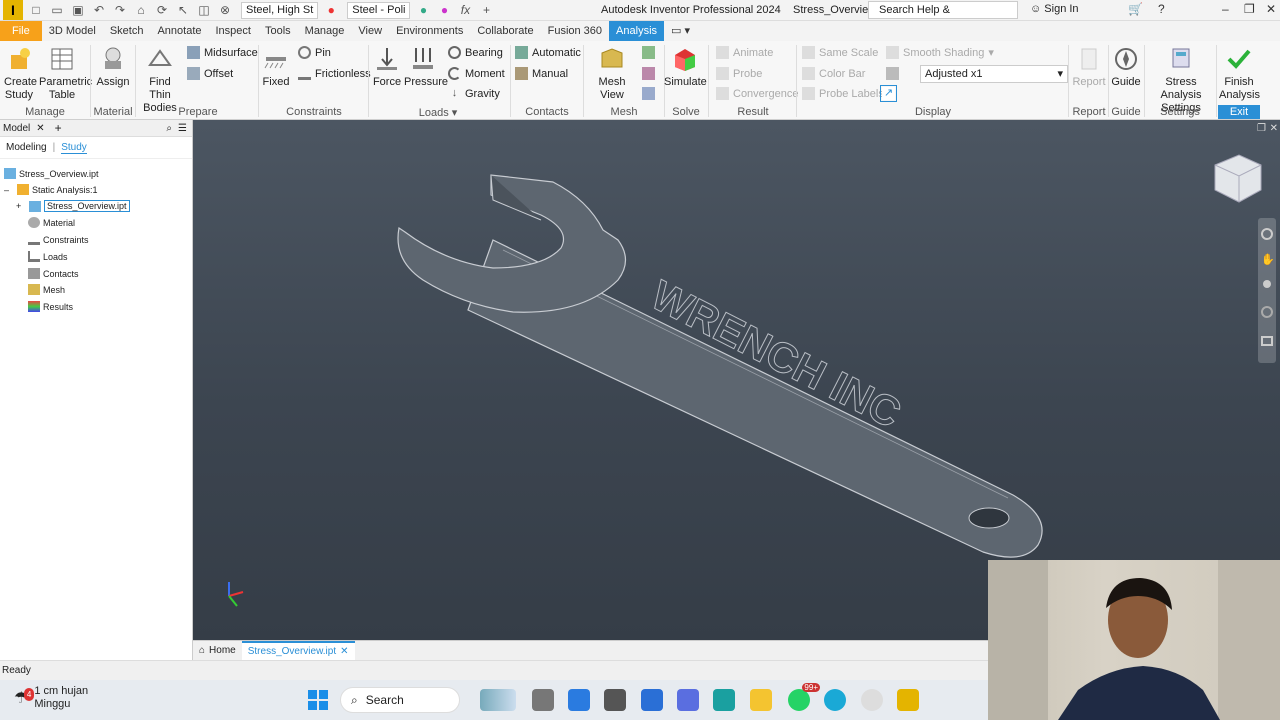 The height and width of the screenshot is (720, 1280). I want to click on bearing-load-button: Bearing, so click(475, 52).